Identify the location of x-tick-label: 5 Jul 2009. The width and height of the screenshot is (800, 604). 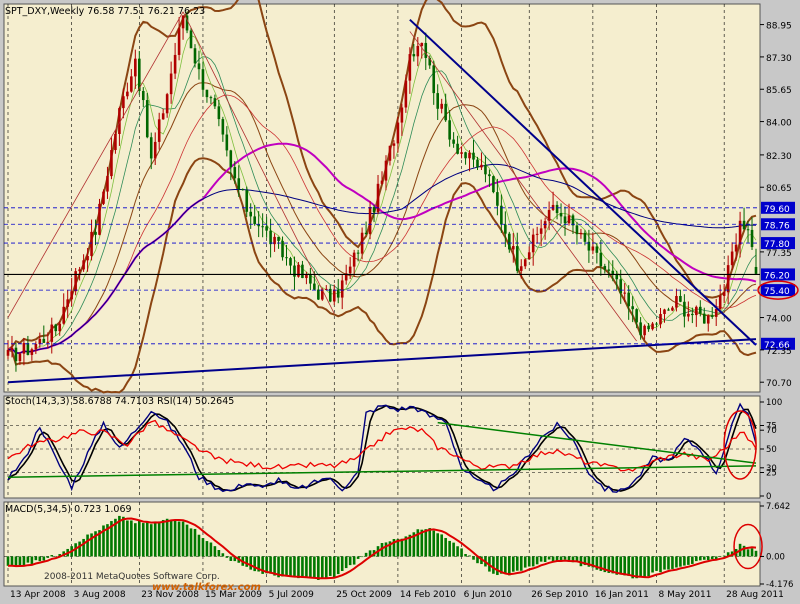
(291, 595).